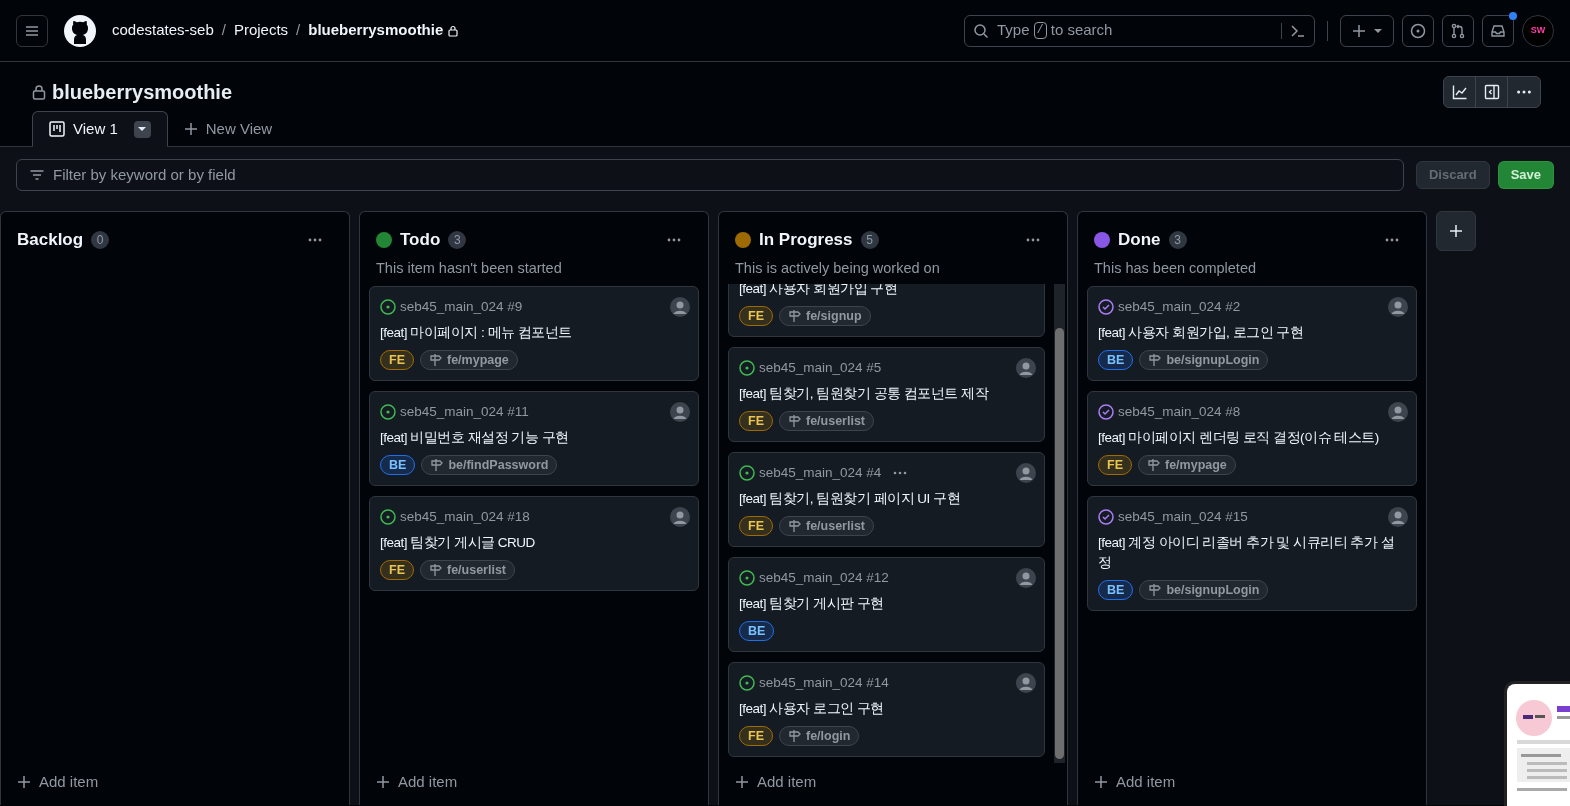 The width and height of the screenshot is (1570, 806). Describe the element at coordinates (100, 129) in the screenshot. I see `view-tab: View 1` at that location.